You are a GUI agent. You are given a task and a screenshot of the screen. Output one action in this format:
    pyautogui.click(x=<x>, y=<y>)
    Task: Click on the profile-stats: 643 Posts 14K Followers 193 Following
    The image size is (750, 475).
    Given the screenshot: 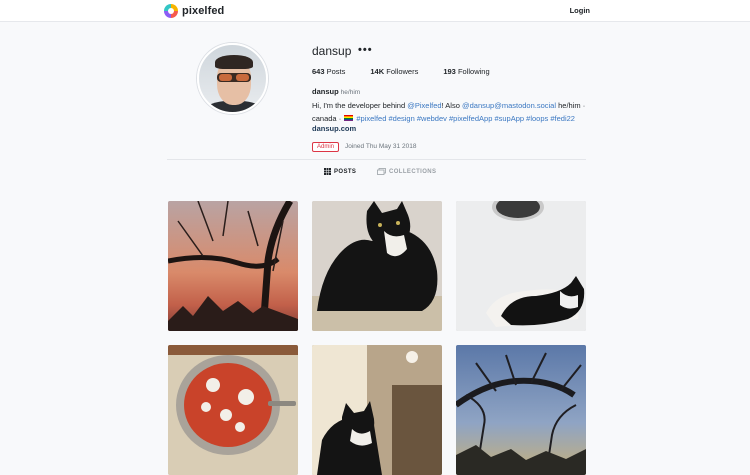 What is the action you would take?
    pyautogui.click(x=413, y=71)
    